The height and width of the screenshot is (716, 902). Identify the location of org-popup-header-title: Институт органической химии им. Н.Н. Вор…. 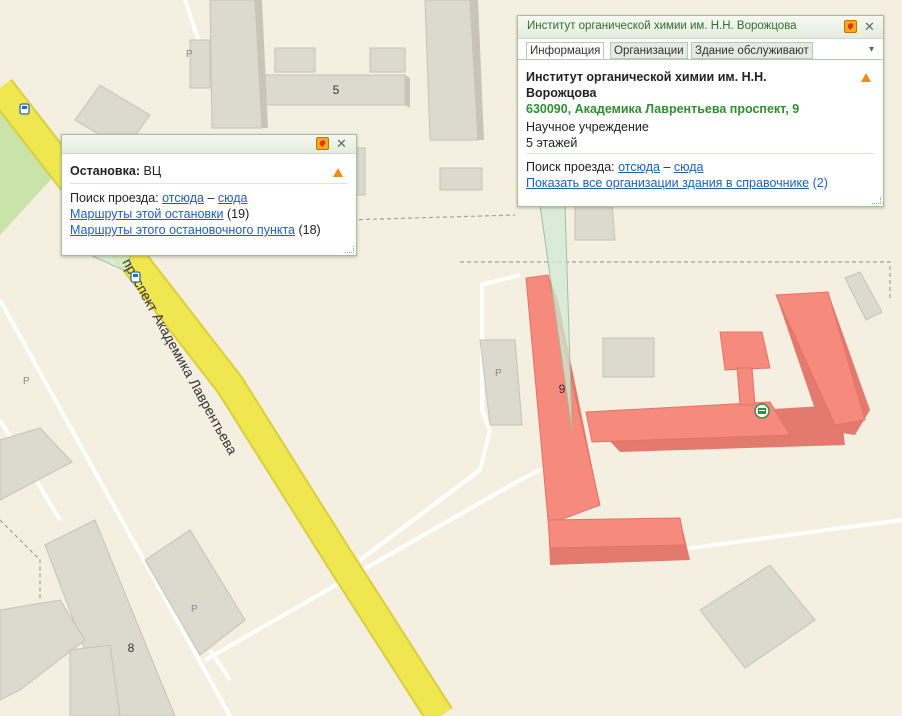
(662, 26).